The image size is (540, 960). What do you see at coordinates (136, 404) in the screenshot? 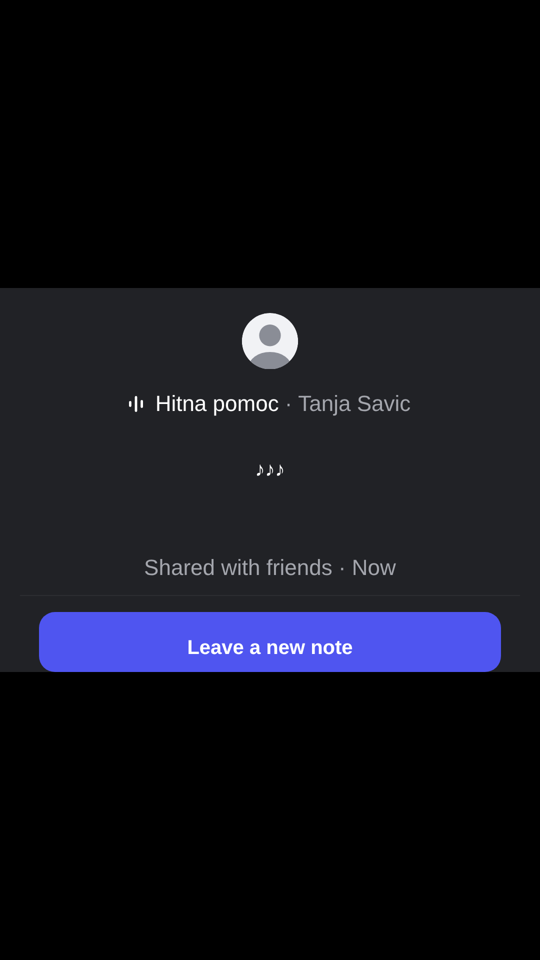
I see `audio-icon` at bounding box center [136, 404].